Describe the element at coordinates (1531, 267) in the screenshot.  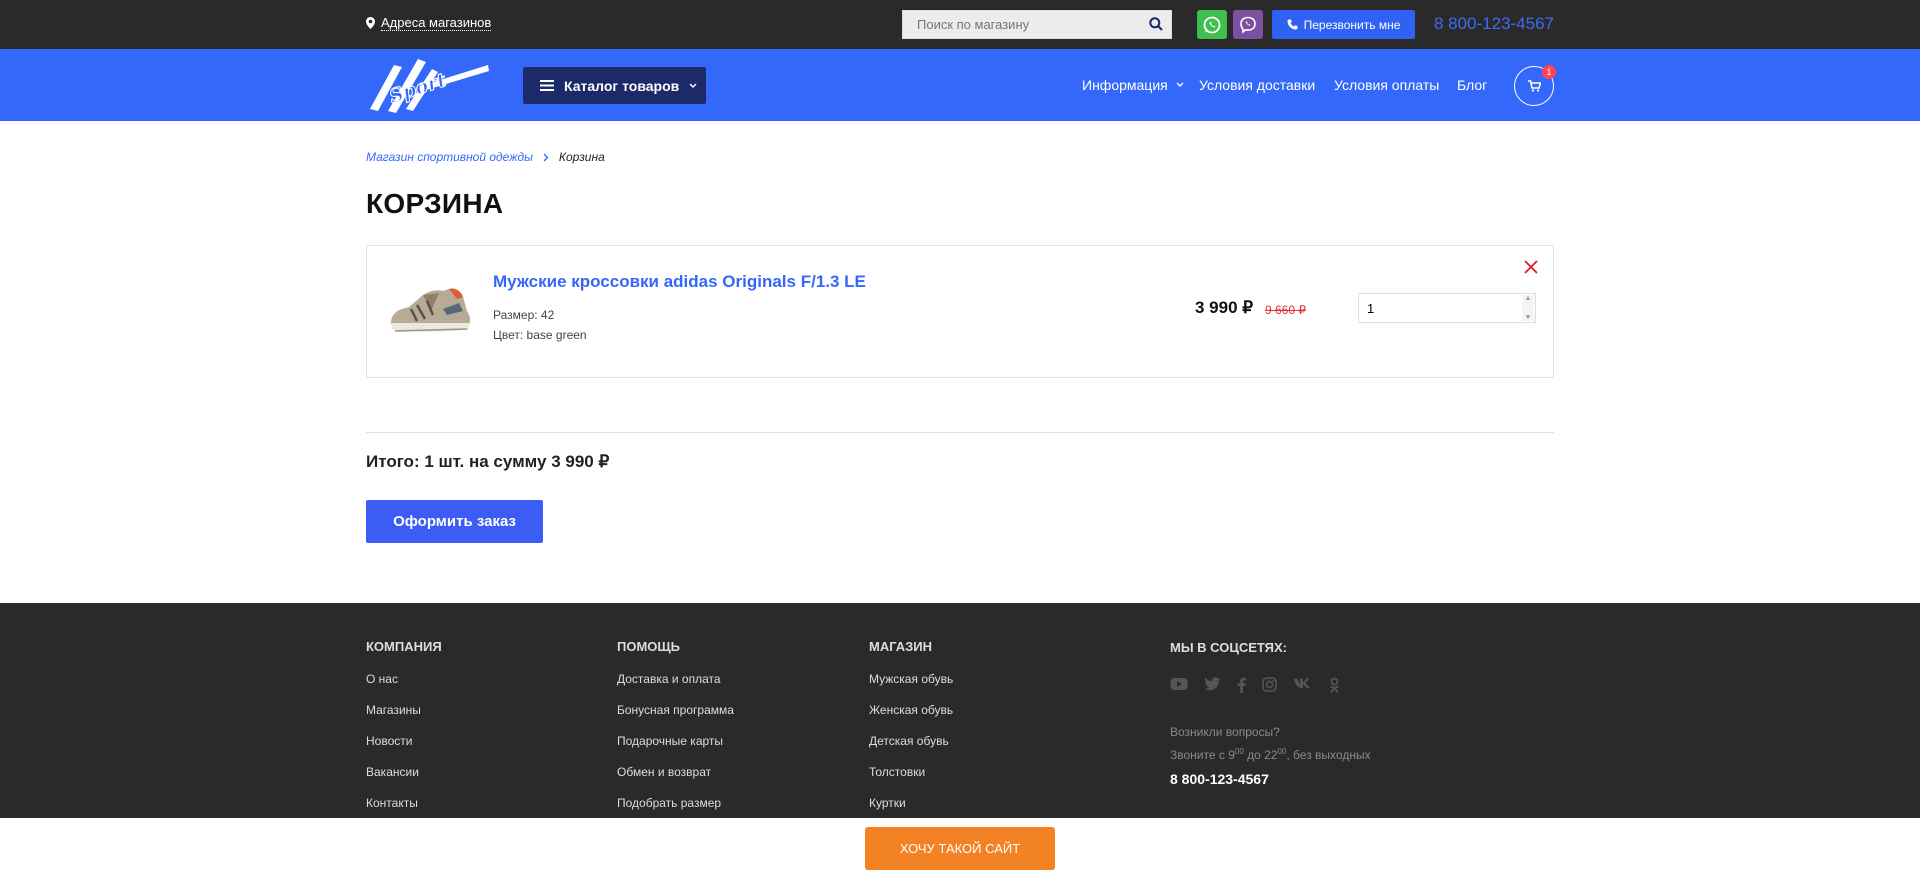
I see `close-icon` at that location.